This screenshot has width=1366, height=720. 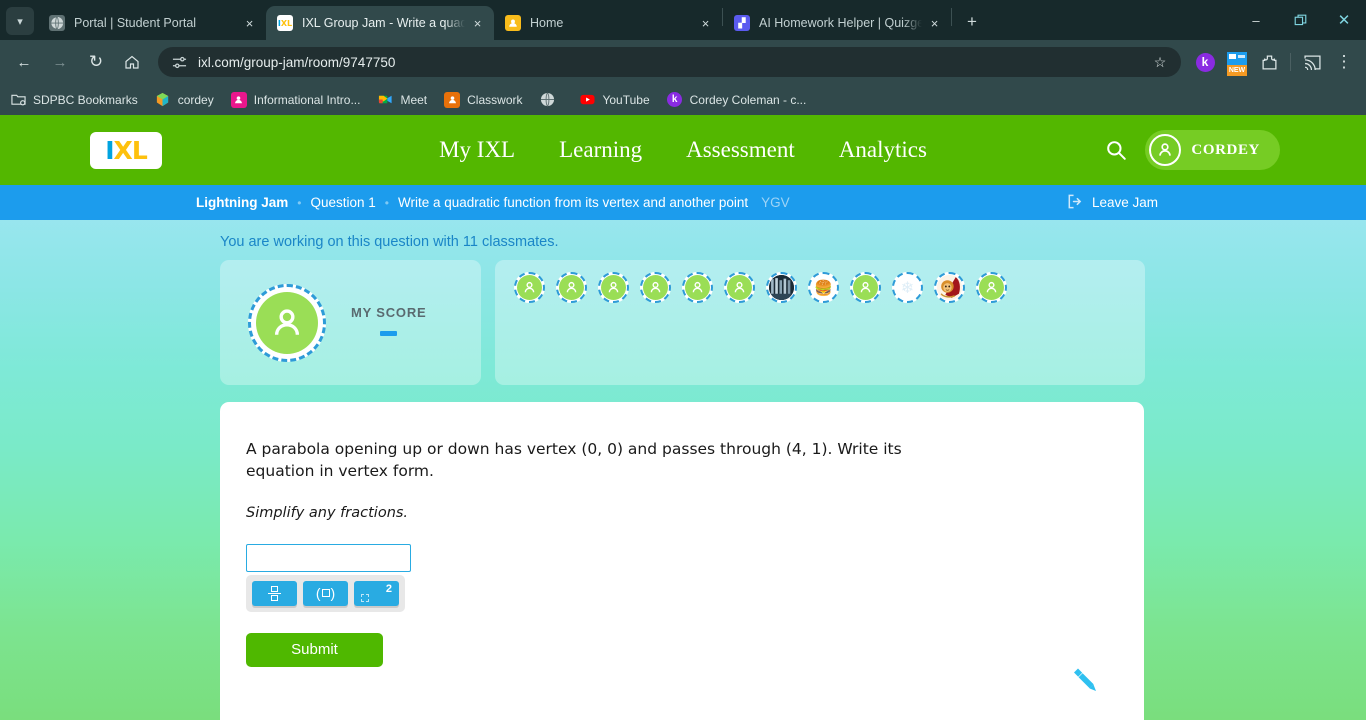 I want to click on cast-icon, so click(x=1312, y=62).